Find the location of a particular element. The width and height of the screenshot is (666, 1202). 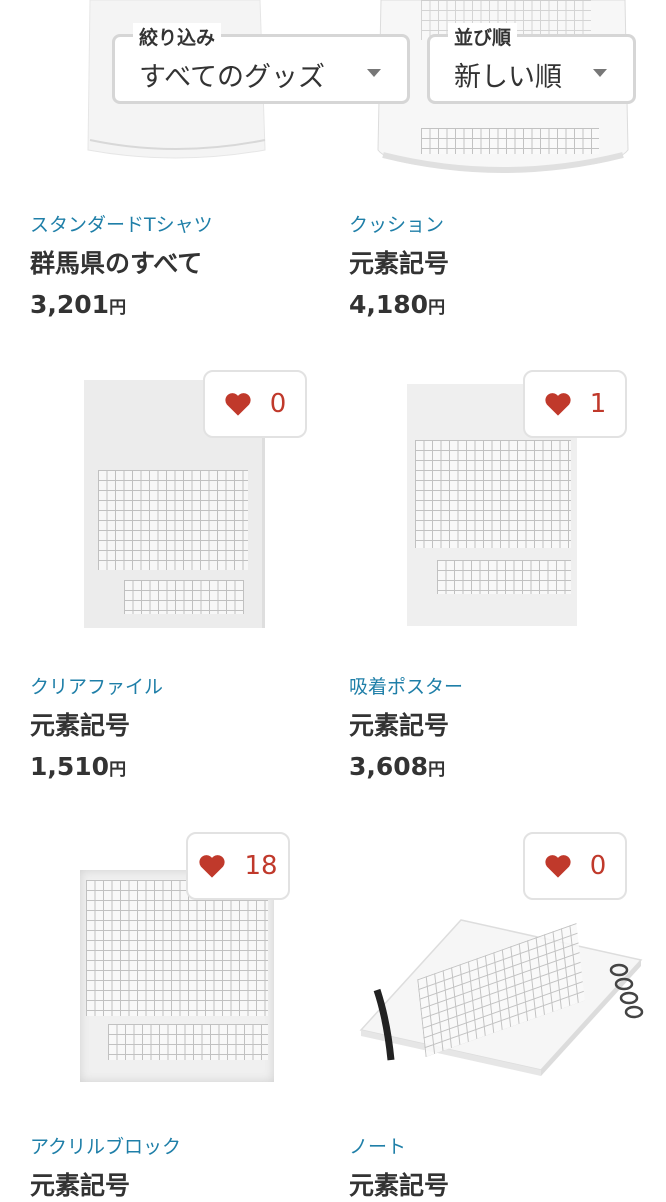

favorite-button: 18 is located at coordinates (238, 866).